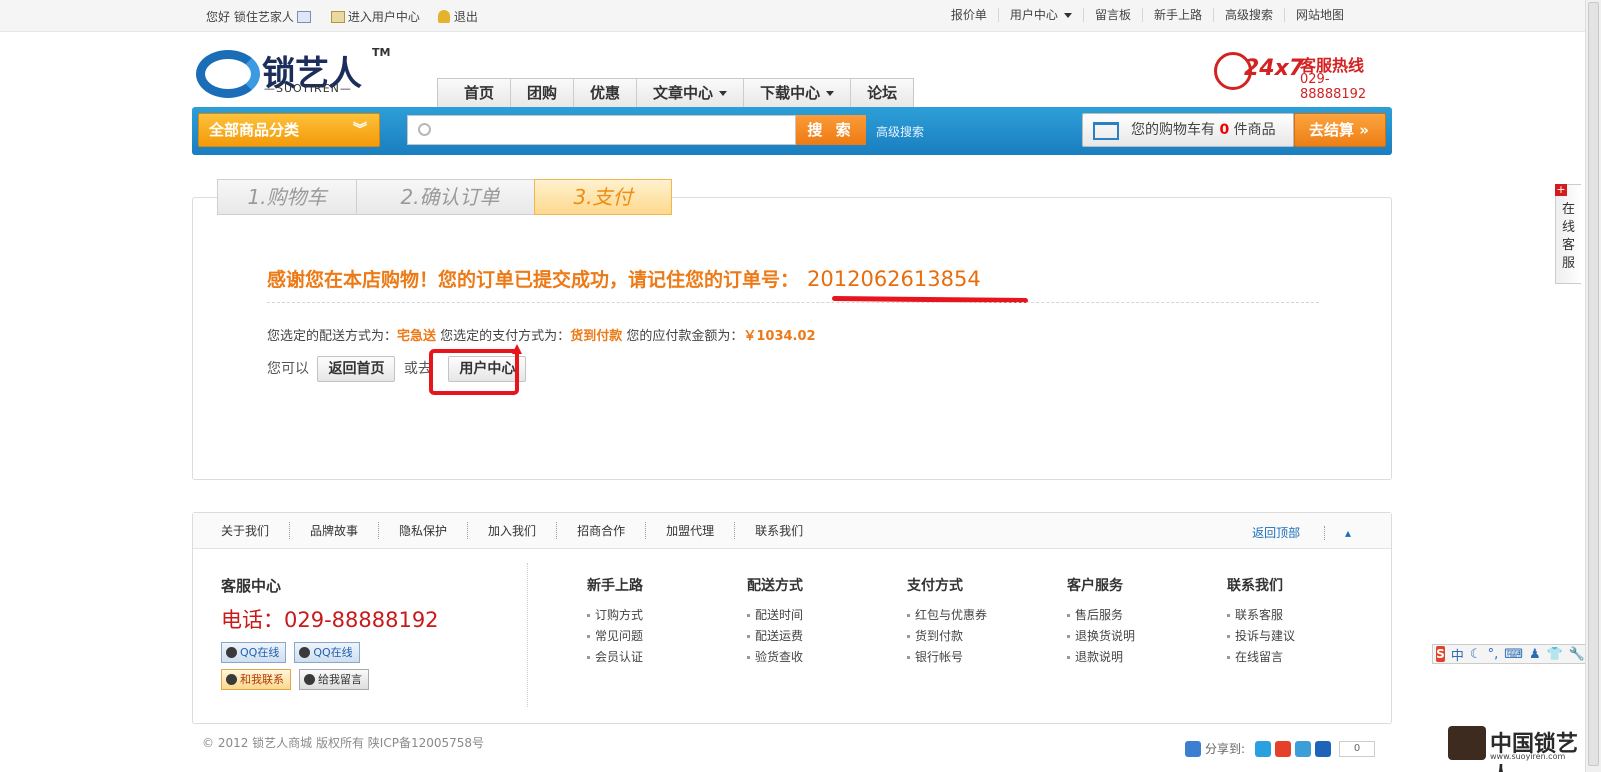 This screenshot has width=1601, height=772. Describe the element at coordinates (1568, 234) in the screenshot. I see `online-service-tab: + 在线客服` at that location.